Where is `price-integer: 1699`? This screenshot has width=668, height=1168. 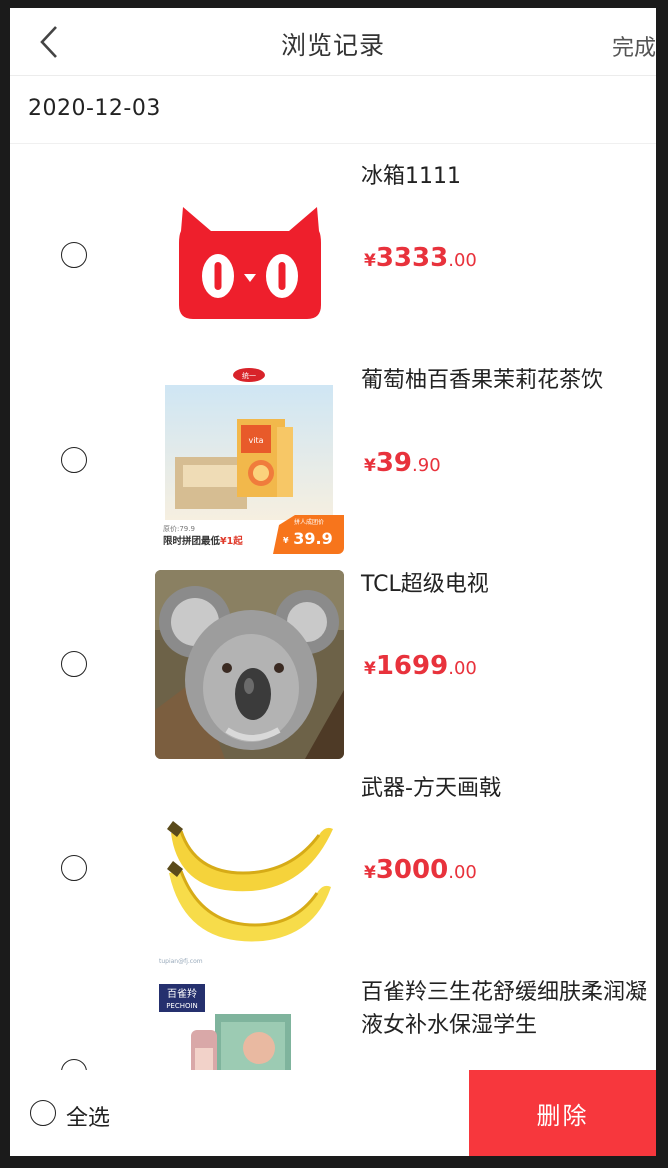 price-integer: 1699 is located at coordinates (412, 666).